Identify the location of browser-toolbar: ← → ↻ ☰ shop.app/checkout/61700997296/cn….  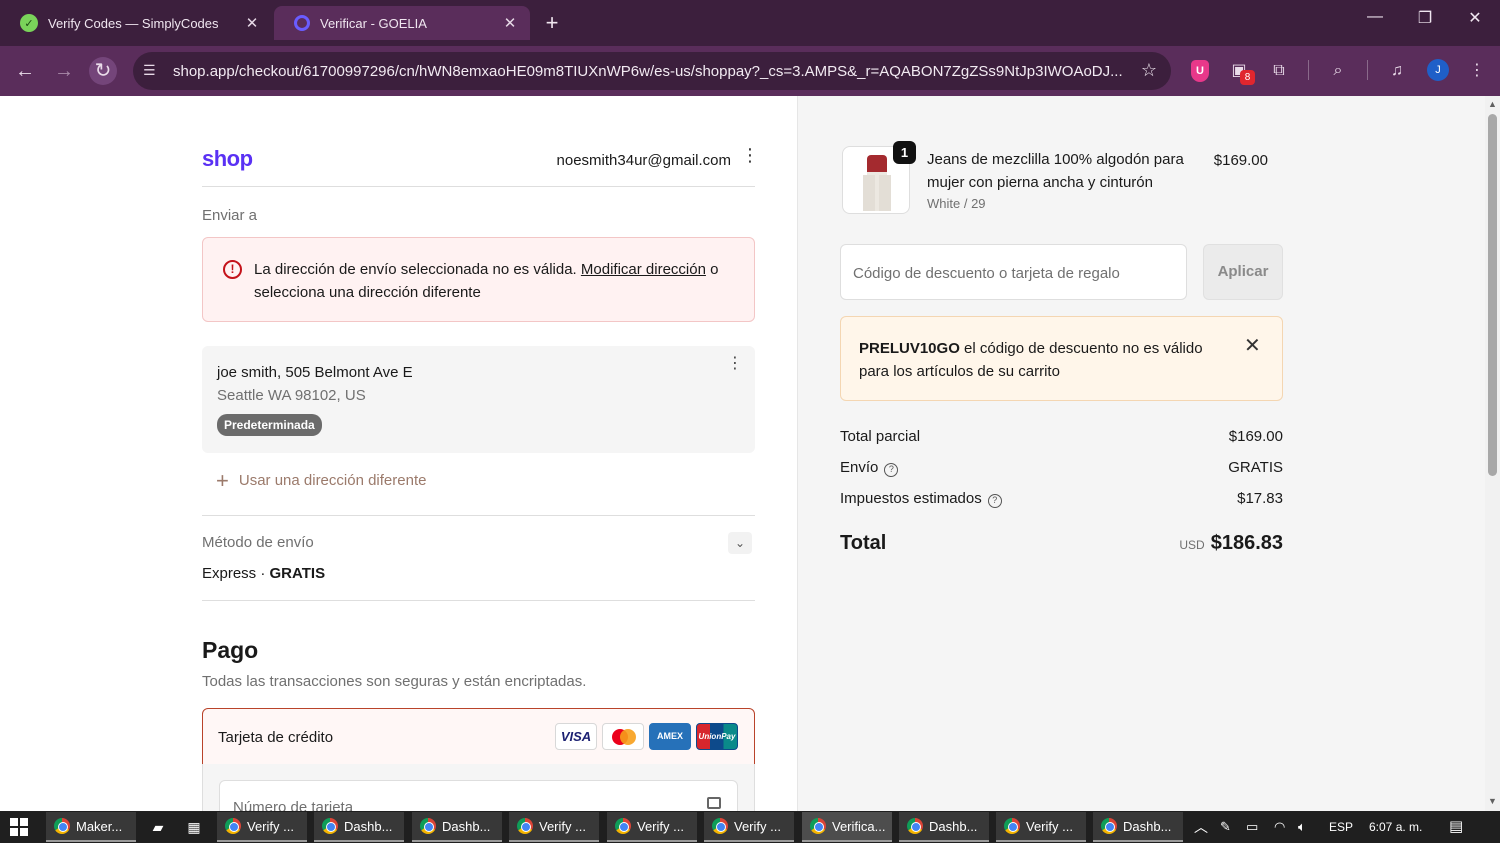
(750, 71).